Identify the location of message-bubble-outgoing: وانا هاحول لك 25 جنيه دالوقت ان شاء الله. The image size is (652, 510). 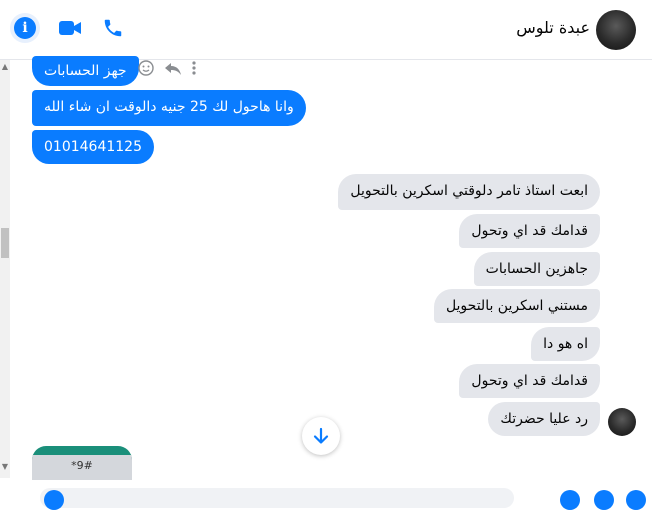
(169, 108).